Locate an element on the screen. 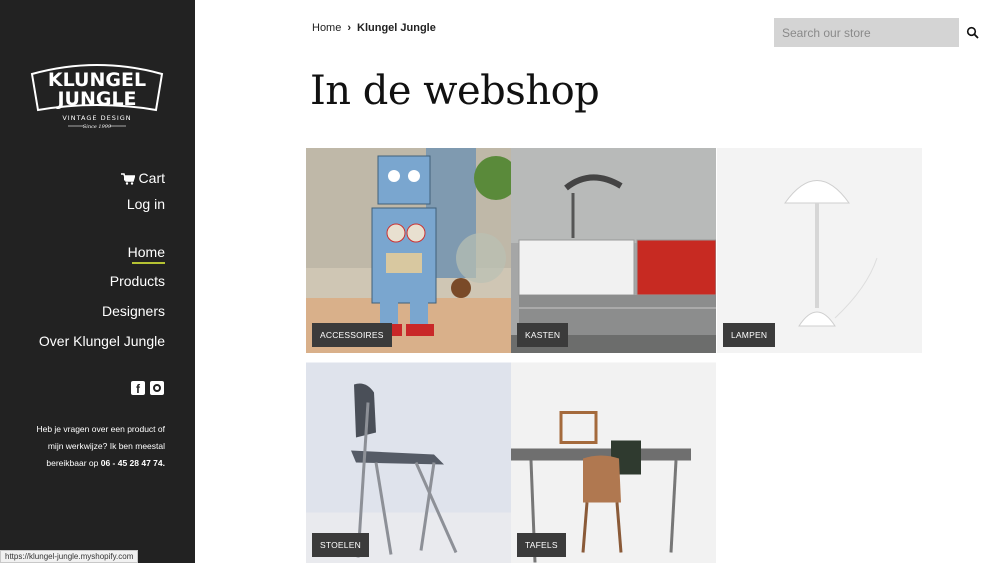 This screenshot has height=563, width=1000. breadcrumb: Home › Klungel Jungle is located at coordinates (374, 28).